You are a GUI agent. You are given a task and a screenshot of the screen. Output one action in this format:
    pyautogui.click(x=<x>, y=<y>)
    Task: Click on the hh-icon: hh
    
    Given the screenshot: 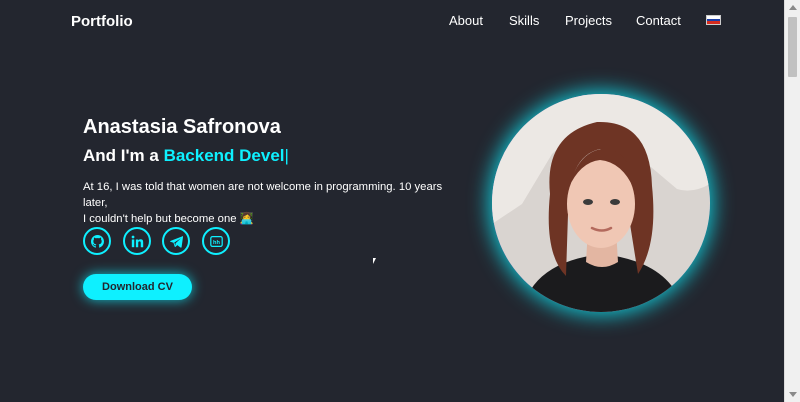 What is the action you would take?
    pyautogui.click(x=216, y=241)
    